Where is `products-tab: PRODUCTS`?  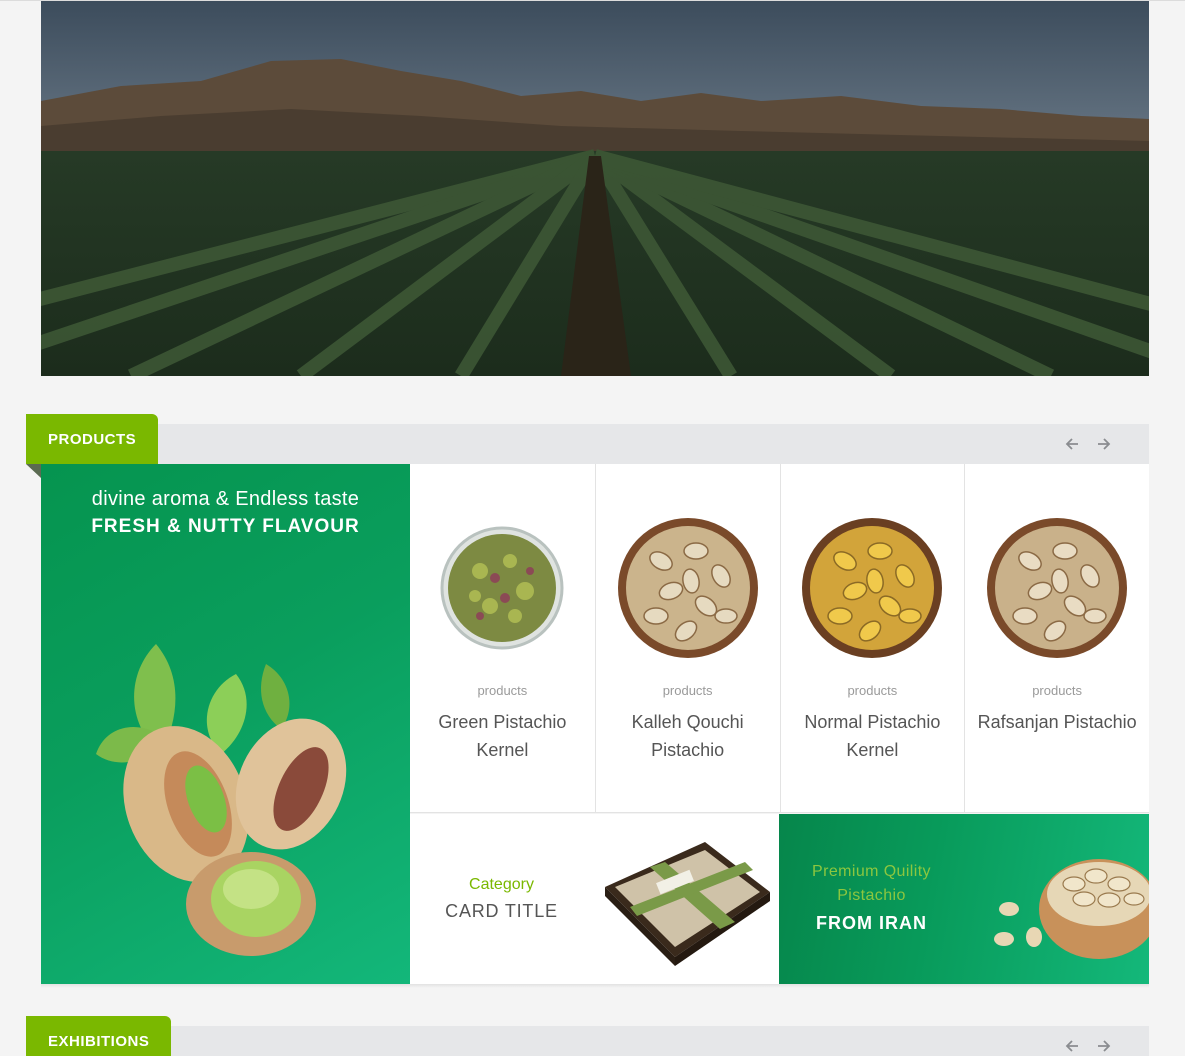 products-tab: PRODUCTS is located at coordinates (92, 439).